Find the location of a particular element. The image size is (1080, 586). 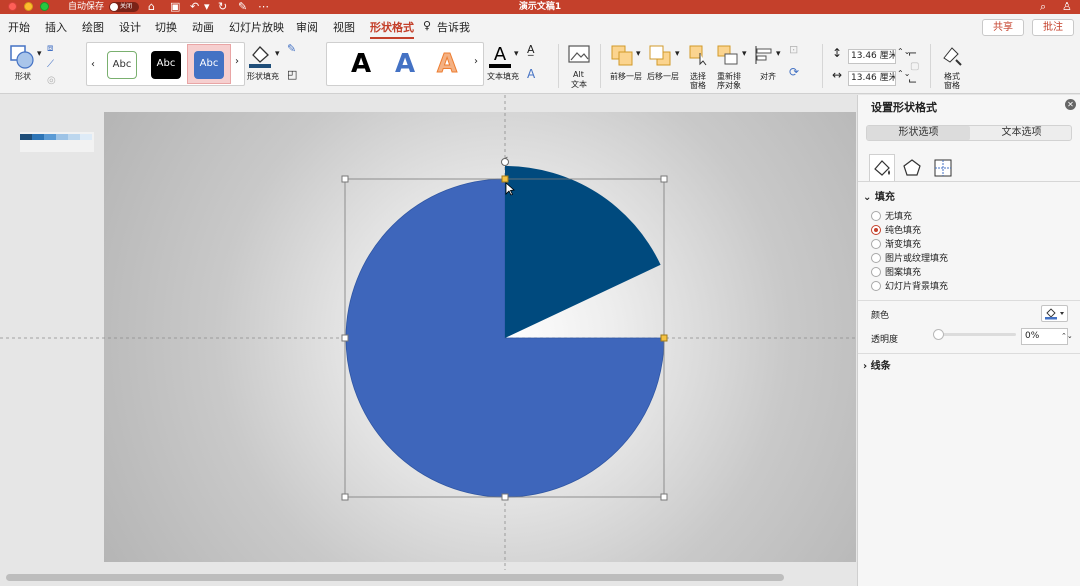

height-input: 13.46 厘米 is located at coordinates (872, 56).